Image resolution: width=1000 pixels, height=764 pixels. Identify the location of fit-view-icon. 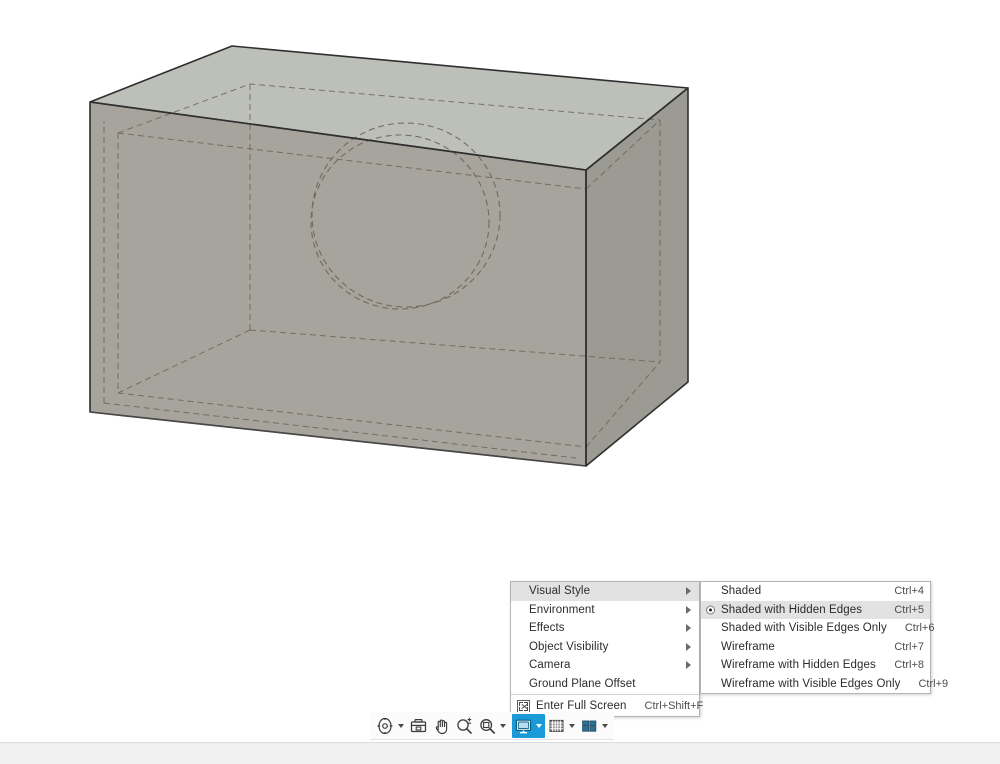
(487, 726).